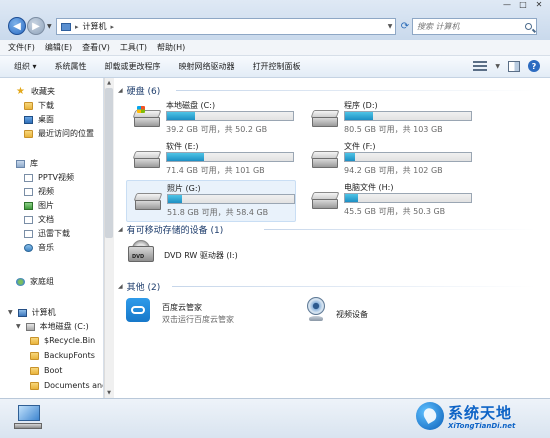 This screenshot has height=438, width=550. What do you see at coordinates (27, 163) in the screenshot?
I see `sidebar-libraries: 库` at bounding box center [27, 163].